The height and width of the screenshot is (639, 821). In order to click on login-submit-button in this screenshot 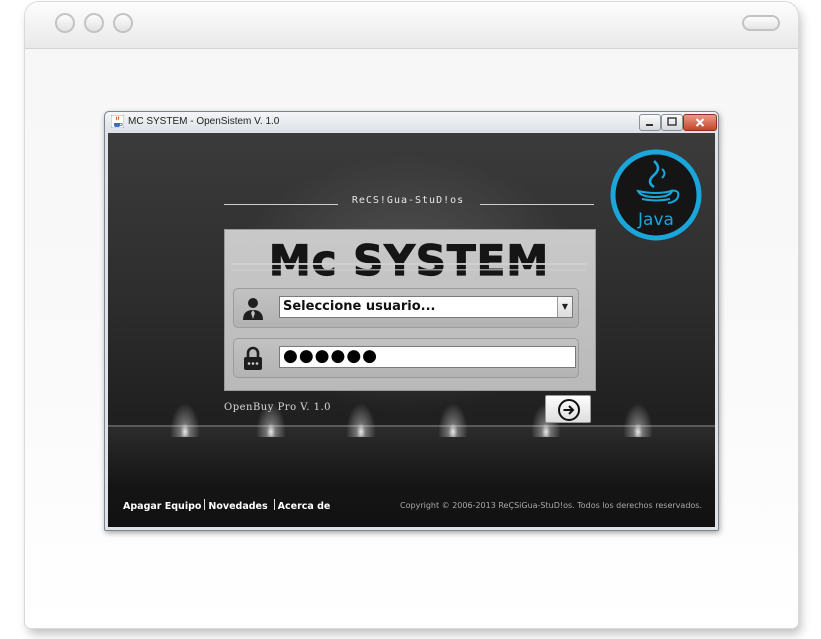, I will do `click(568, 409)`.